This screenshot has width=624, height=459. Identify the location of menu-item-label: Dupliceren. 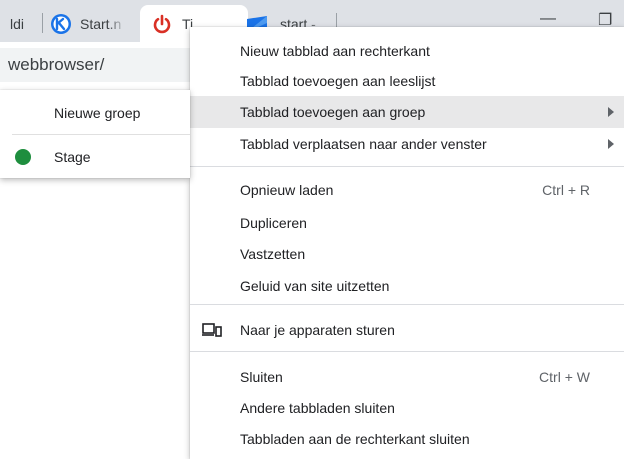
(273, 223).